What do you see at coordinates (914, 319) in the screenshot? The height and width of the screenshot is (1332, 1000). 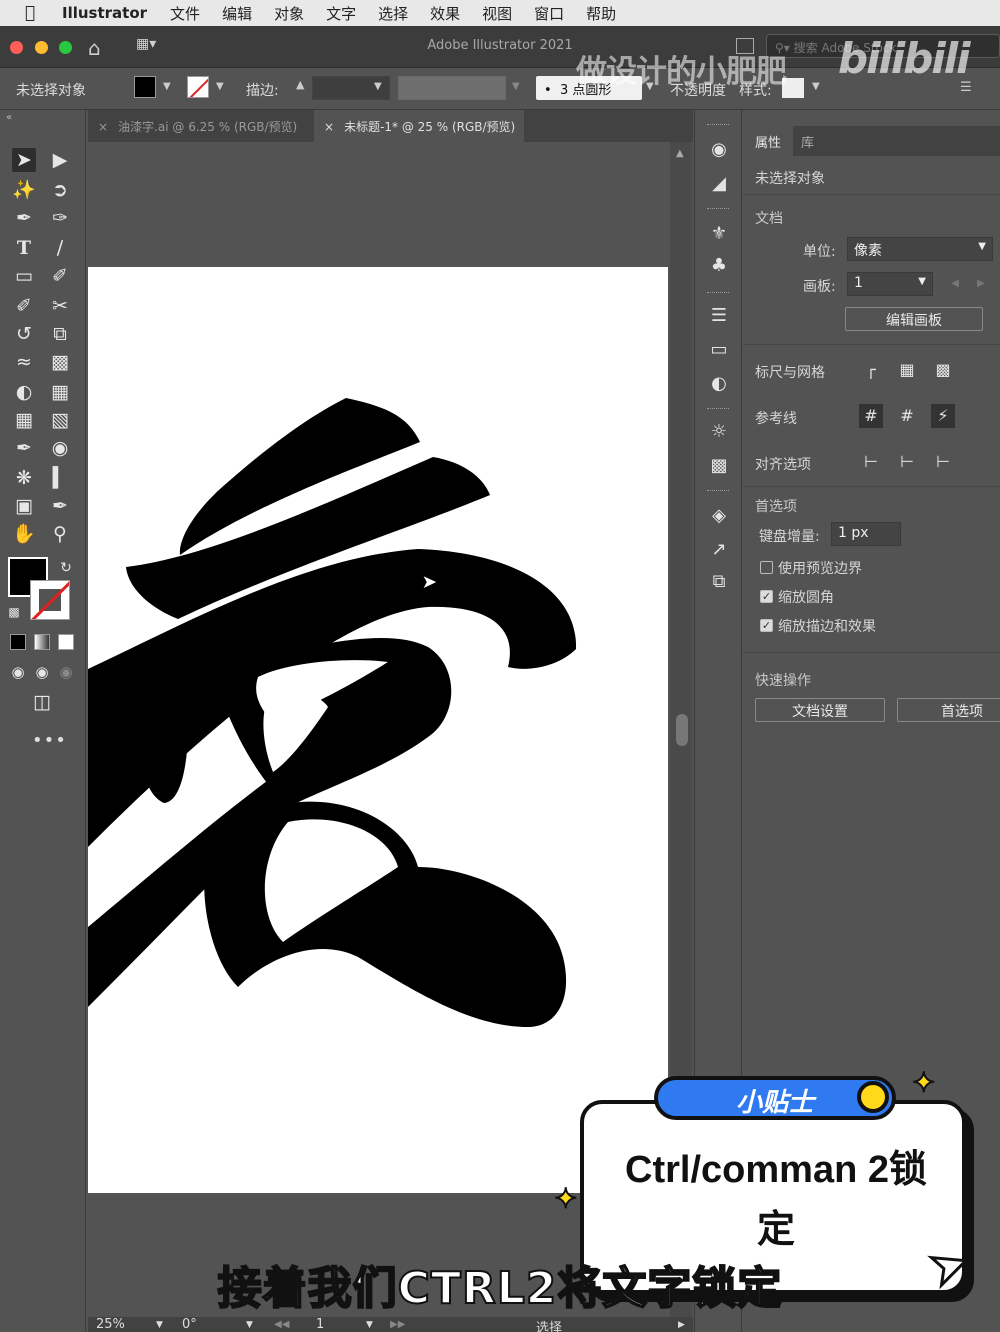 I see `edit-artboard-button: 编辑画板` at bounding box center [914, 319].